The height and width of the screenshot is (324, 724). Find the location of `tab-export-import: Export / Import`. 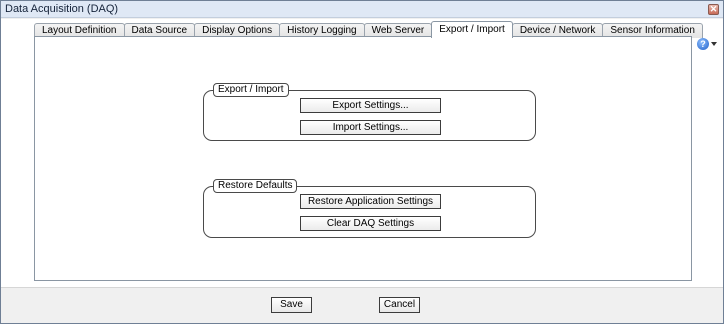

tab-export-import: Export / Import is located at coordinates (472, 29).